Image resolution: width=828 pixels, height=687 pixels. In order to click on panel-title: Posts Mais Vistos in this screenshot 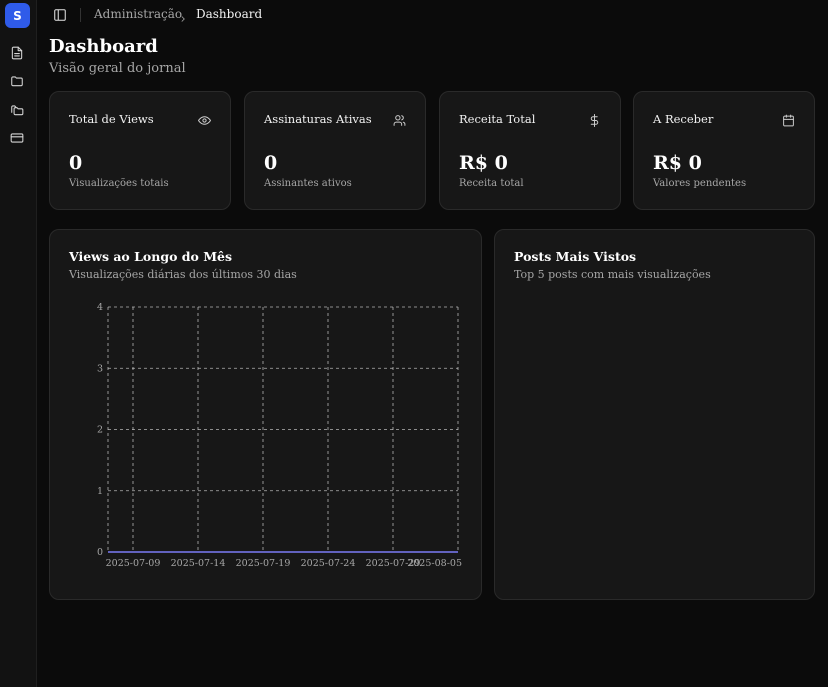, I will do `click(575, 256)`.